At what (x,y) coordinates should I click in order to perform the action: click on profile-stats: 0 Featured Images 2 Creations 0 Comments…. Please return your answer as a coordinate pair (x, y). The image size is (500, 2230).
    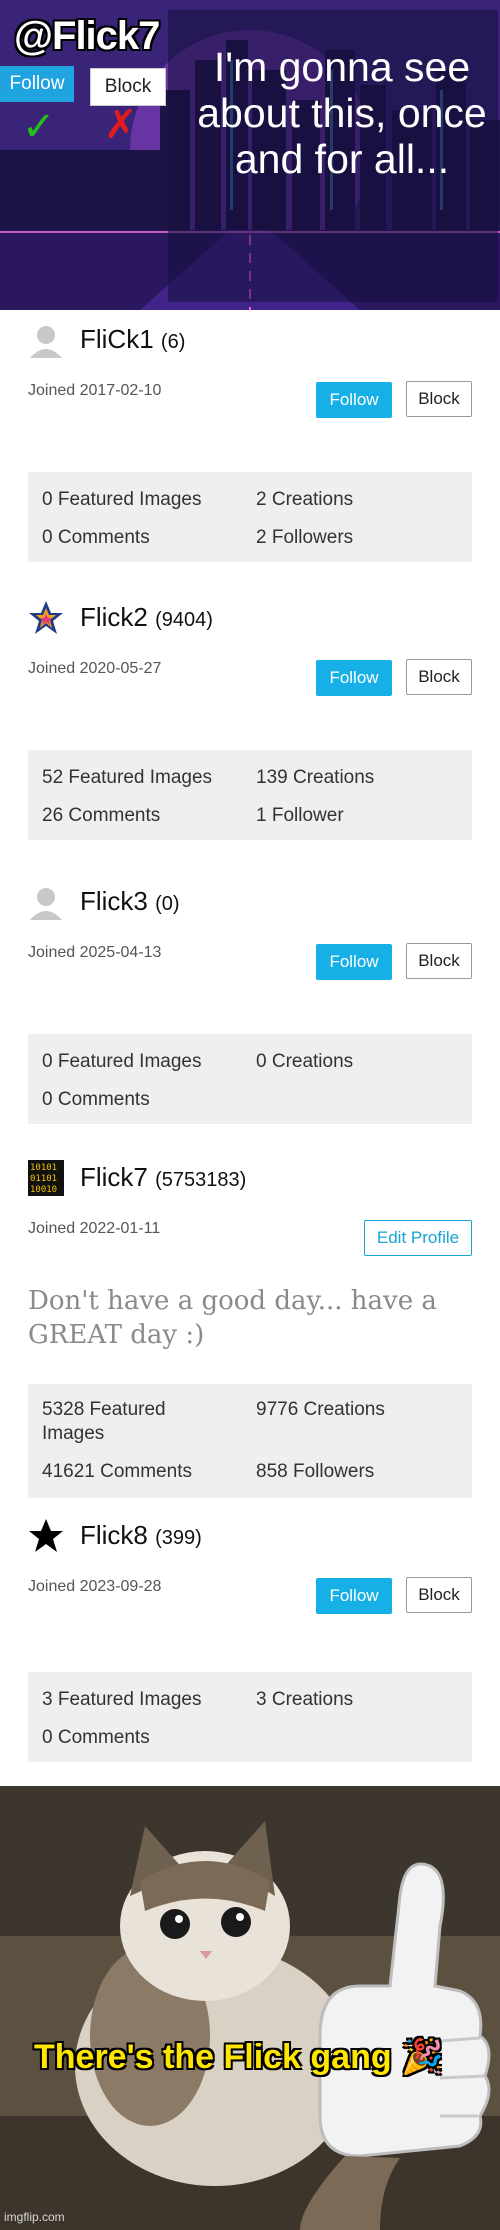
    Looking at the image, I should click on (250, 517).